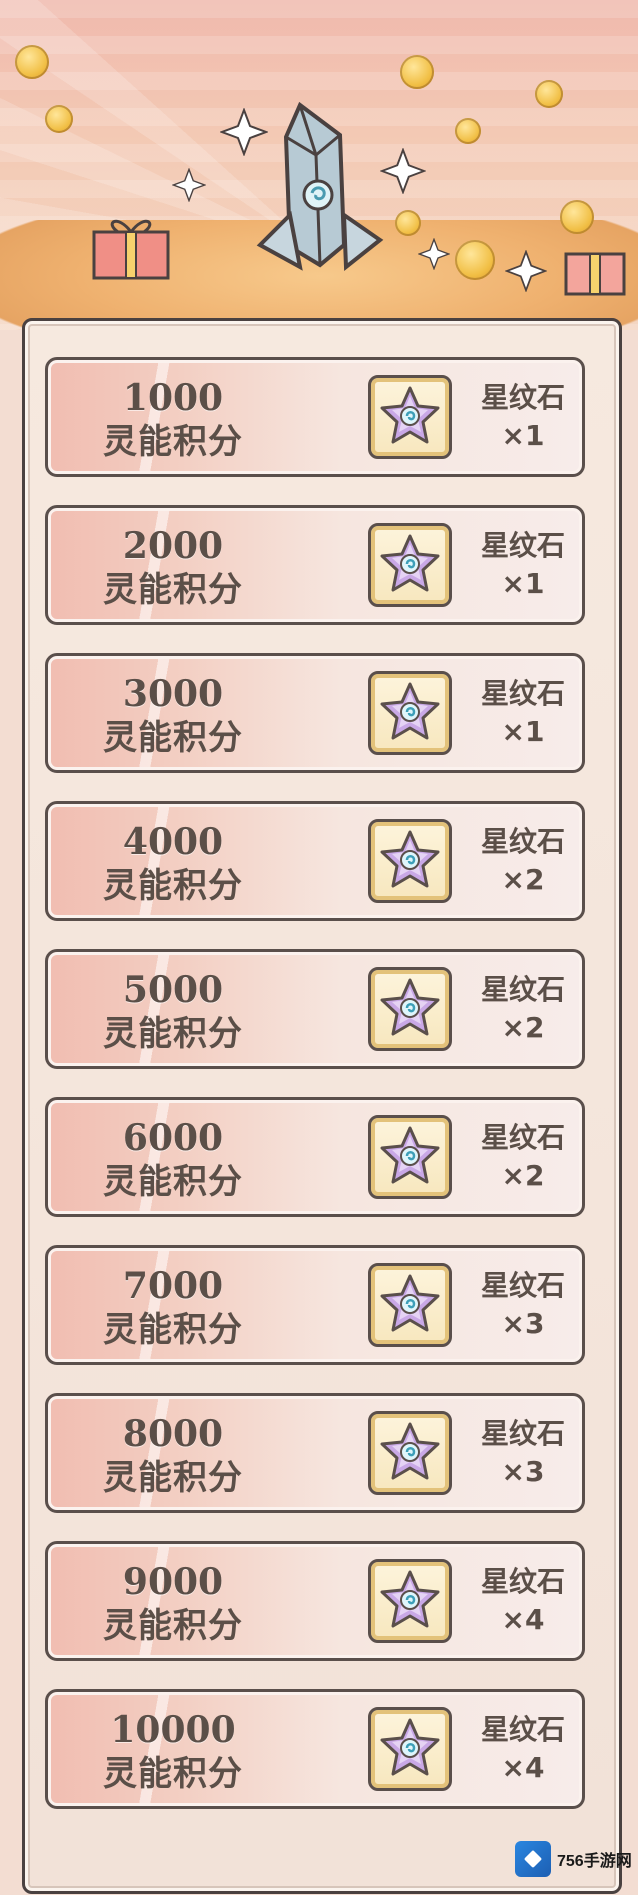 The width and height of the screenshot is (638, 1895). Describe the element at coordinates (533, 1859) in the screenshot. I see `site-logo-icon` at that location.